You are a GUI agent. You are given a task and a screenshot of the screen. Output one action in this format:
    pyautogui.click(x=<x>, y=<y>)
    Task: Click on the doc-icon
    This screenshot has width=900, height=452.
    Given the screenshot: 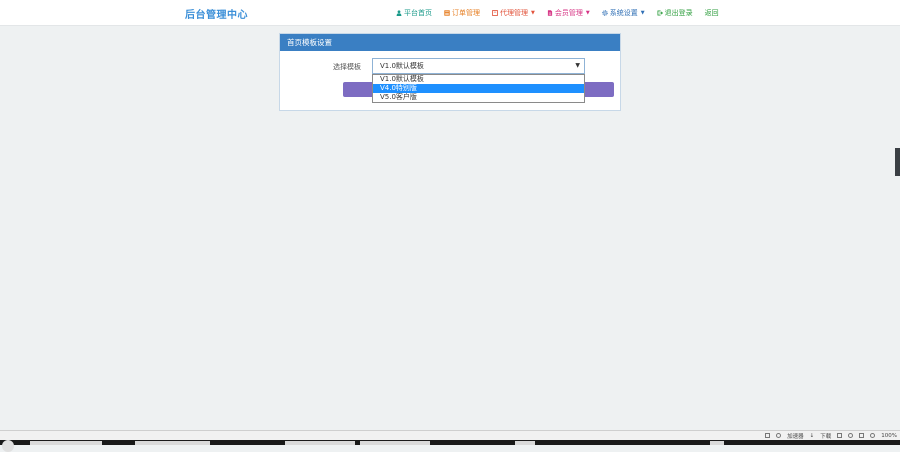 What is the action you would take?
    pyautogui.click(x=549, y=13)
    